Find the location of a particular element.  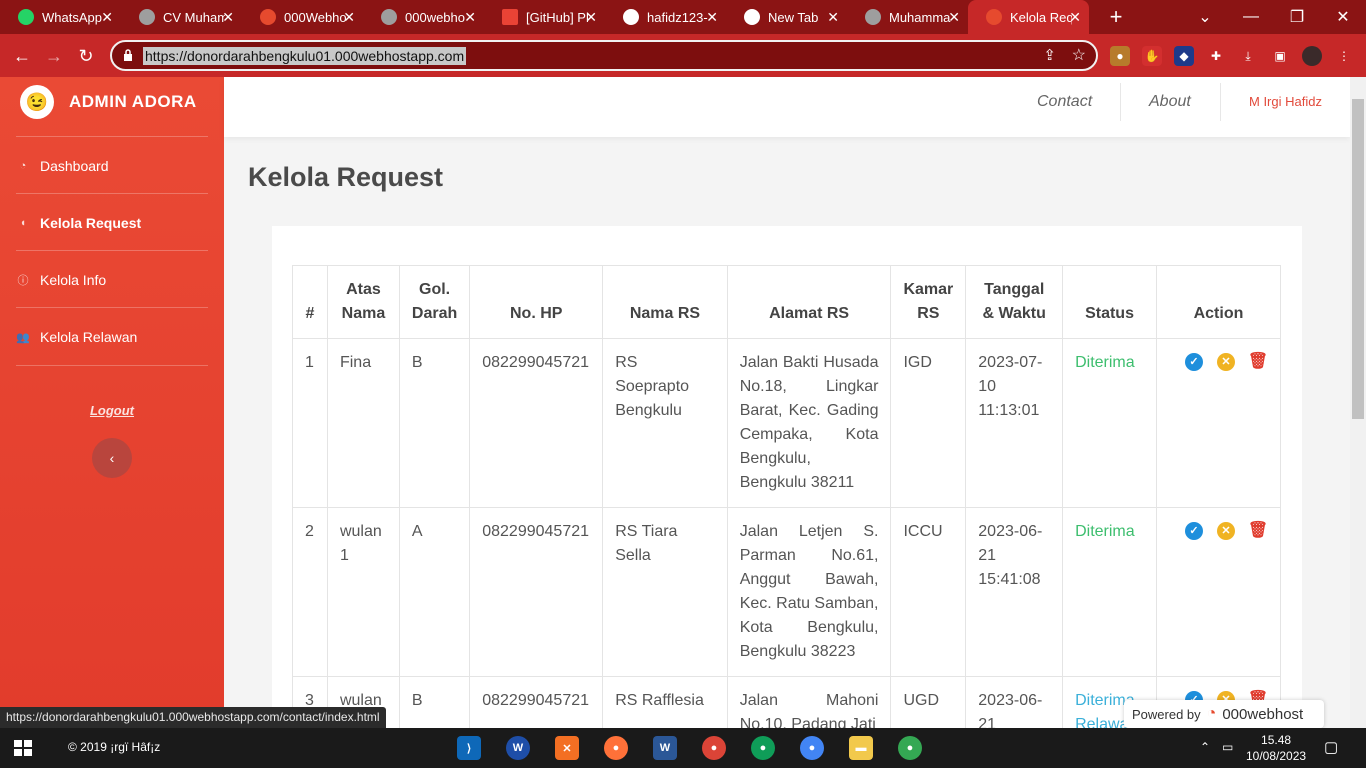

nama-rs-cell: RS Tiara Sella is located at coordinates (665, 592).